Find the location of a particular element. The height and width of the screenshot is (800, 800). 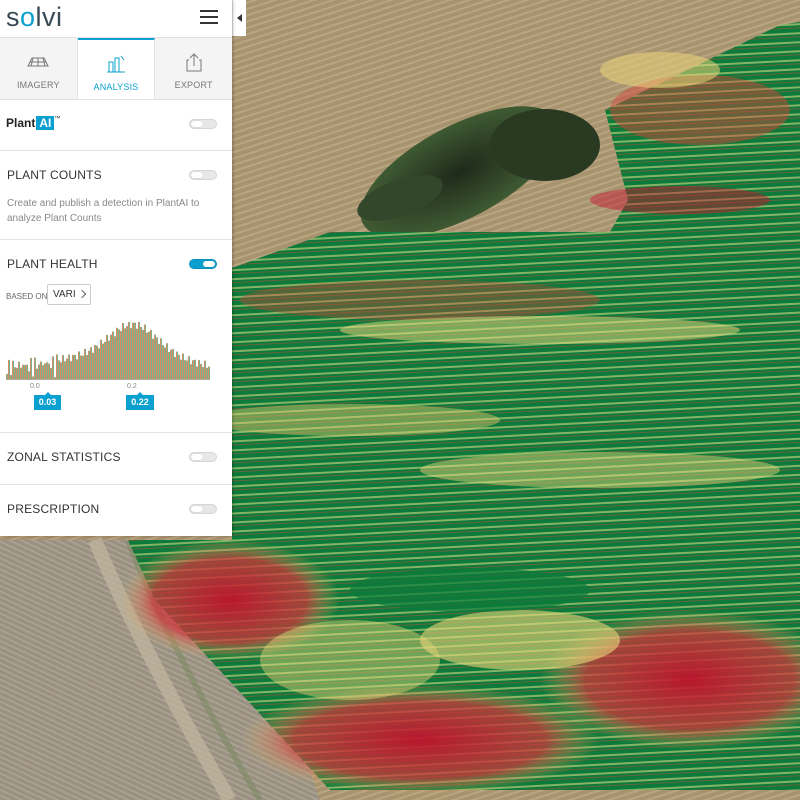

zonal-statistics-title: ZONAL STATISTICS is located at coordinates (64, 457).